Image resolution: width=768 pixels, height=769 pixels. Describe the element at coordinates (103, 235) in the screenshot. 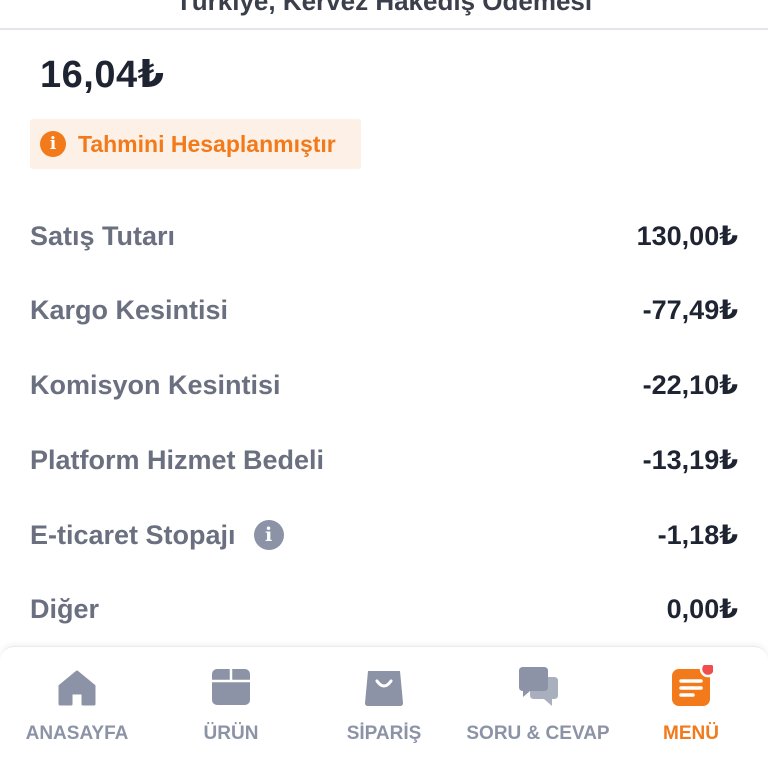

I see `row-label: Satış Tutarı` at that location.